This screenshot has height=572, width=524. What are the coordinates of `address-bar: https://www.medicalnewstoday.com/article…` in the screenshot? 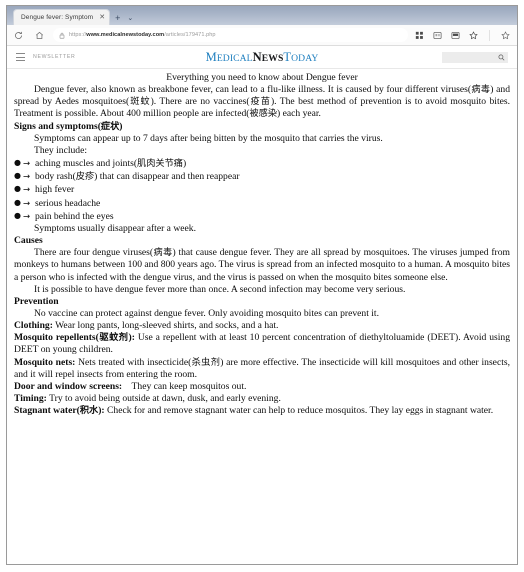 It's located at (230, 35).